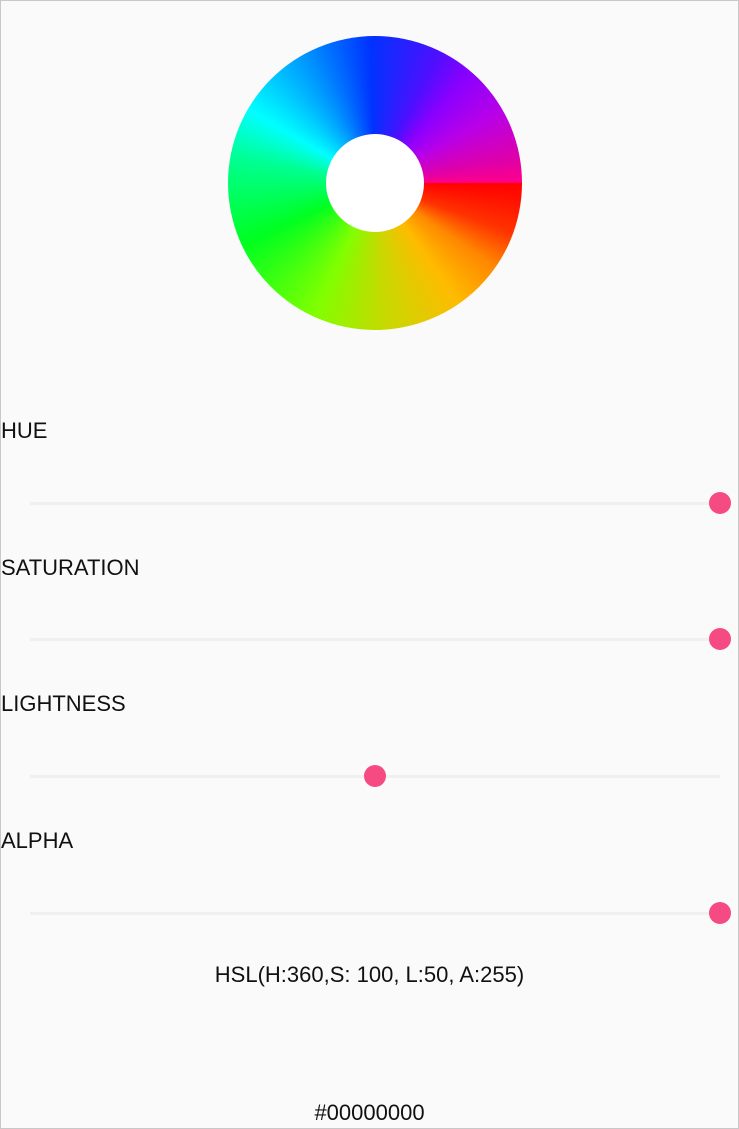  I want to click on saturation-slider-track, so click(380, 639).